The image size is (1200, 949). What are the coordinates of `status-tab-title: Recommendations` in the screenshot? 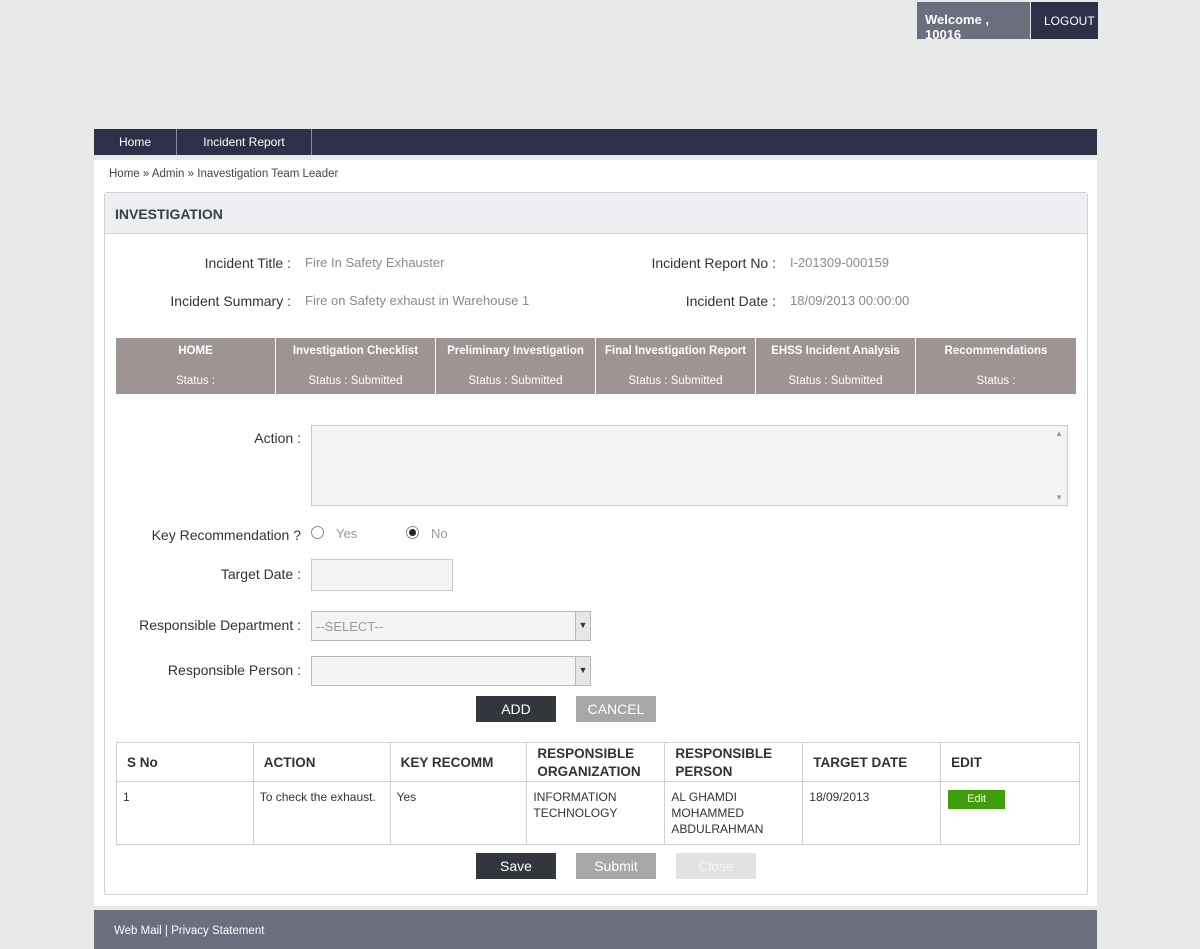 It's located at (996, 351).